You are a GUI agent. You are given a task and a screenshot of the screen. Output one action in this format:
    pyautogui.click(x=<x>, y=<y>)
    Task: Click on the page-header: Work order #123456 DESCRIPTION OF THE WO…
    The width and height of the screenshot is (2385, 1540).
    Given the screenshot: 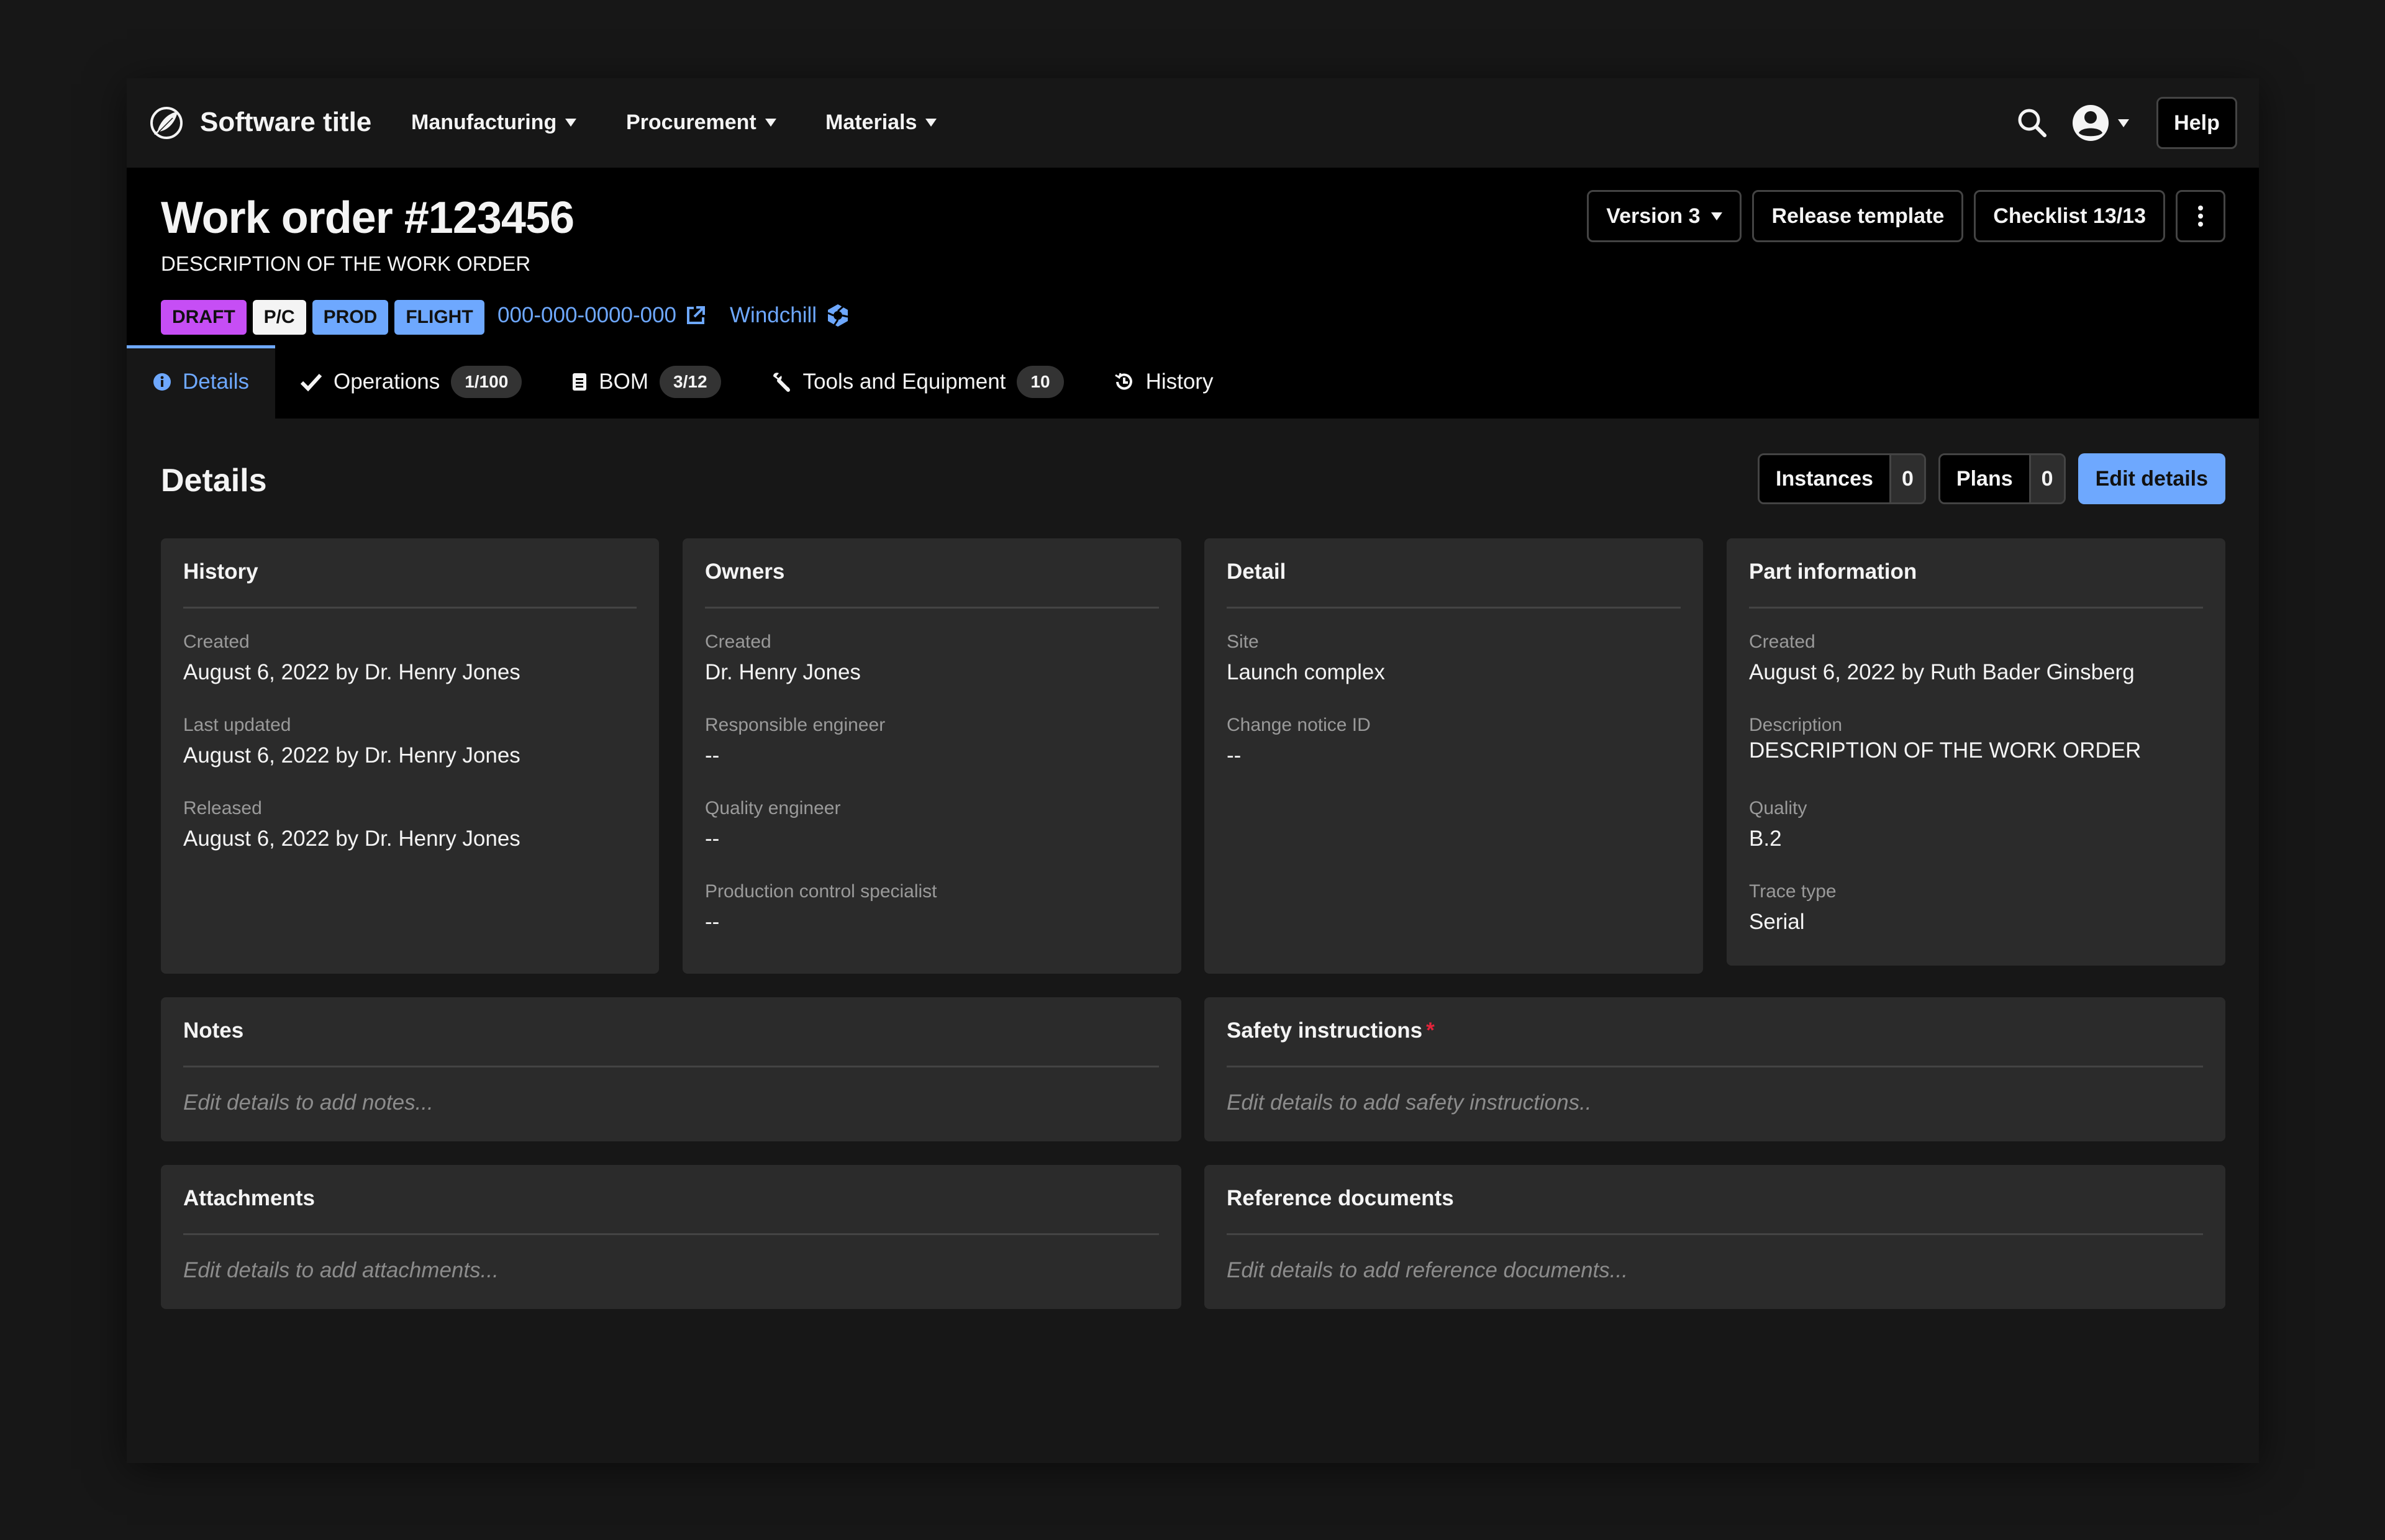 What is the action you would take?
    pyautogui.click(x=1193, y=293)
    